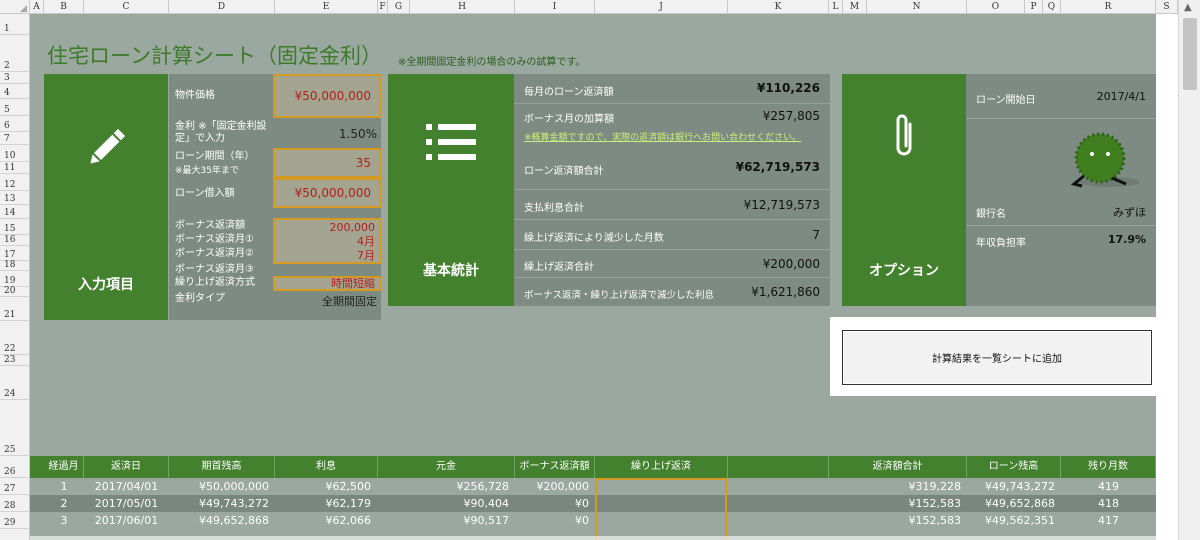  What do you see at coordinates (275, 300) in the screenshot?
I see `rate-type-row: 金利タイプ 全期間固定` at bounding box center [275, 300].